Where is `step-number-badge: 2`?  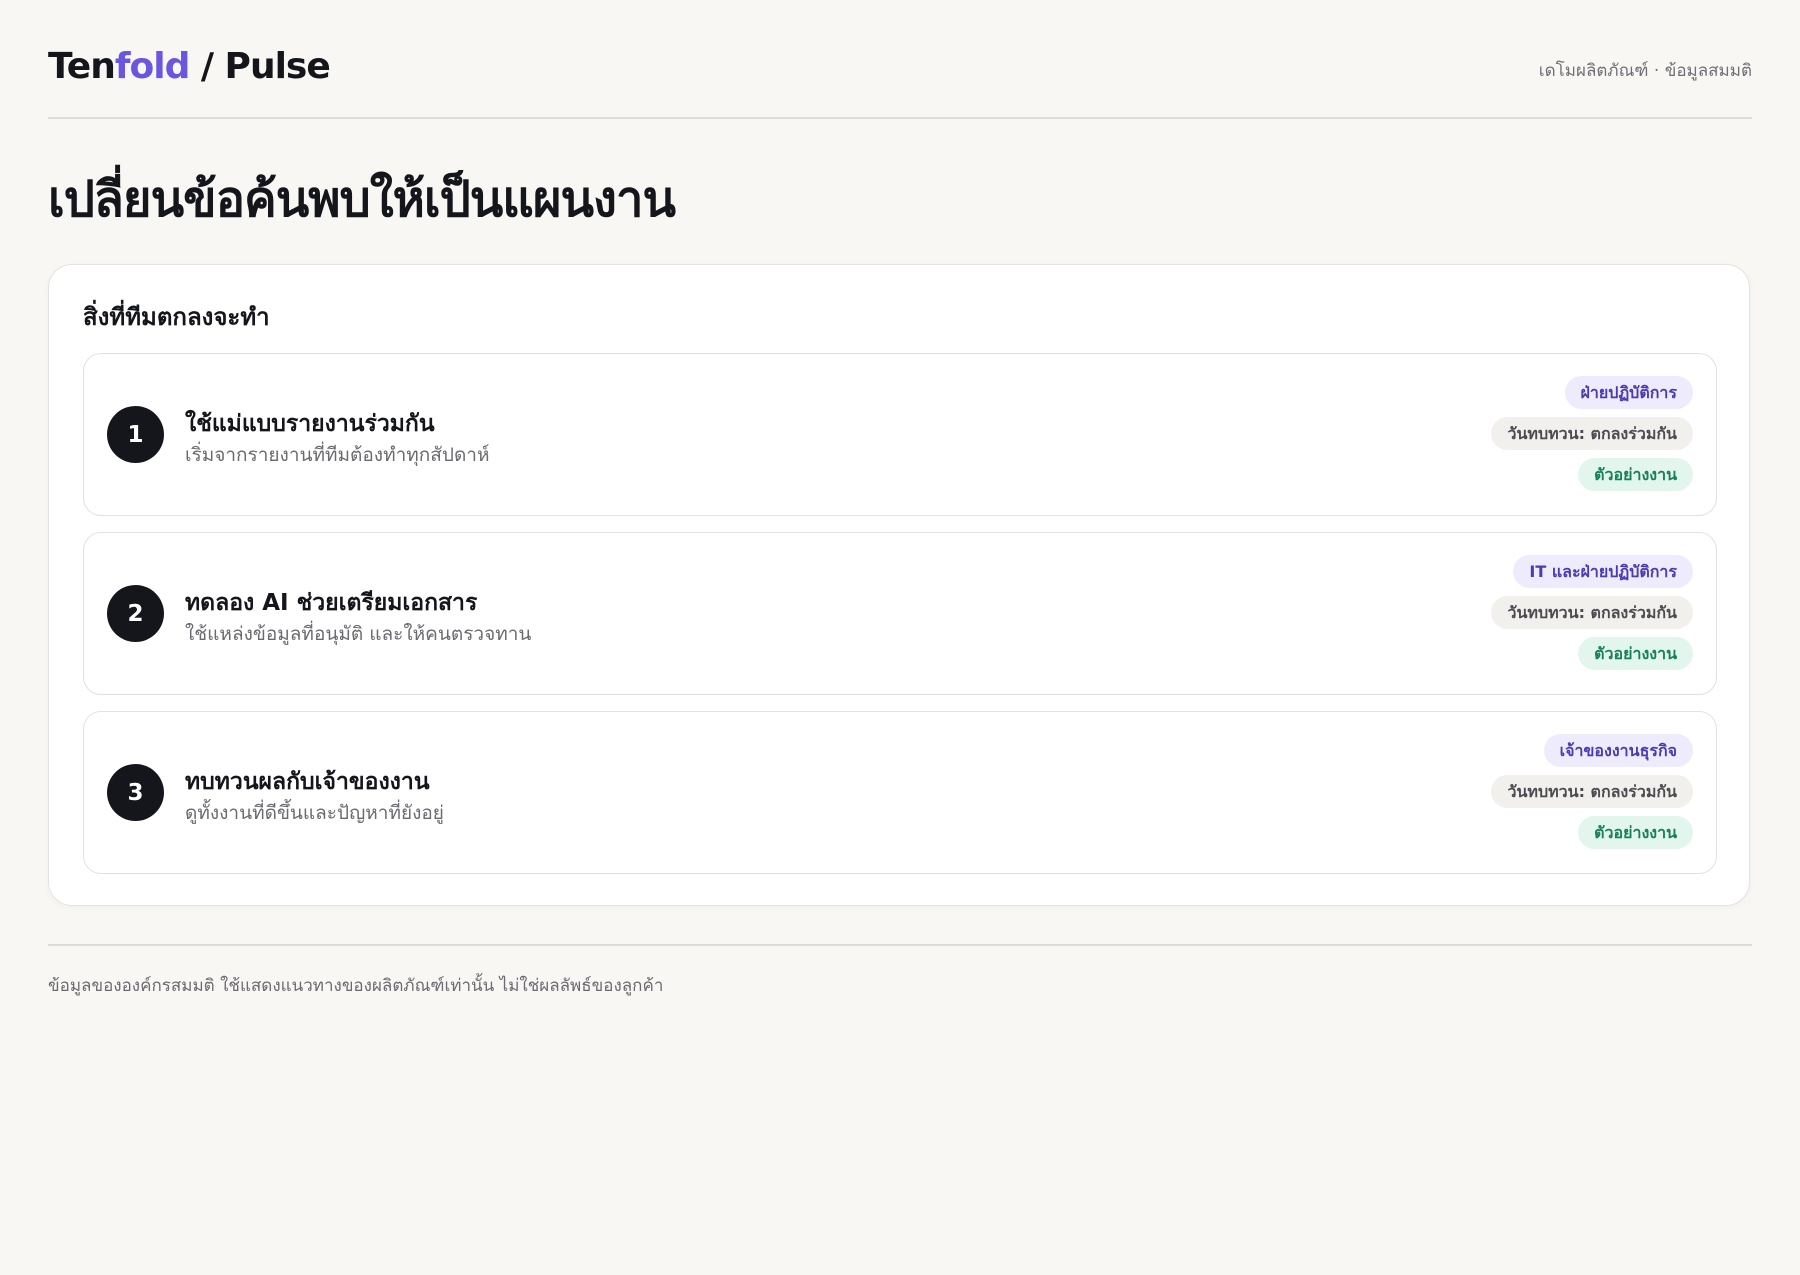 step-number-badge: 2 is located at coordinates (135, 613).